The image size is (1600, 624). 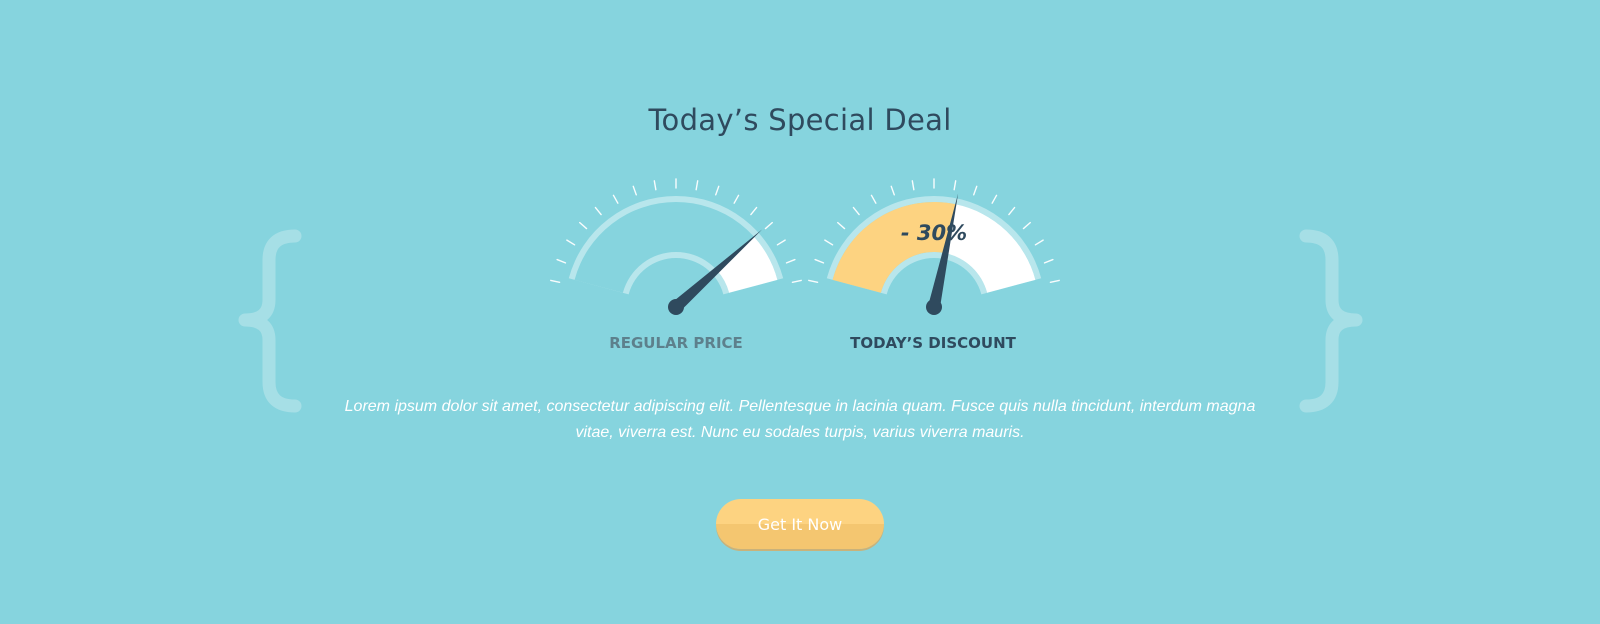 I want to click on discount-label: TODAY’S DISCOUNT, so click(x=933, y=343).